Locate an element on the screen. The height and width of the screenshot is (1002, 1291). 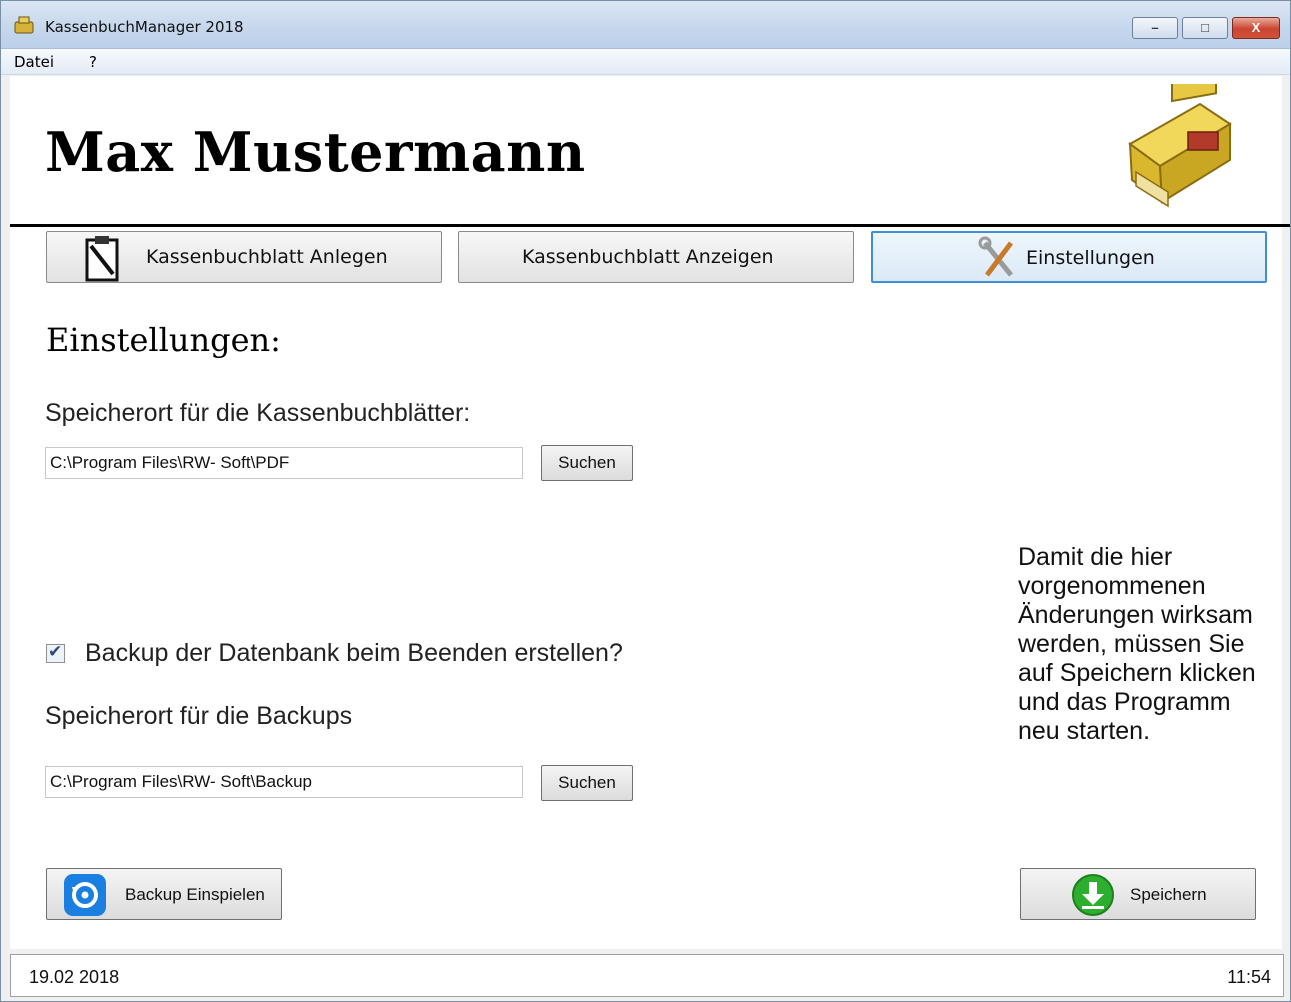
backup-search-button: Suchen is located at coordinates (587, 783).